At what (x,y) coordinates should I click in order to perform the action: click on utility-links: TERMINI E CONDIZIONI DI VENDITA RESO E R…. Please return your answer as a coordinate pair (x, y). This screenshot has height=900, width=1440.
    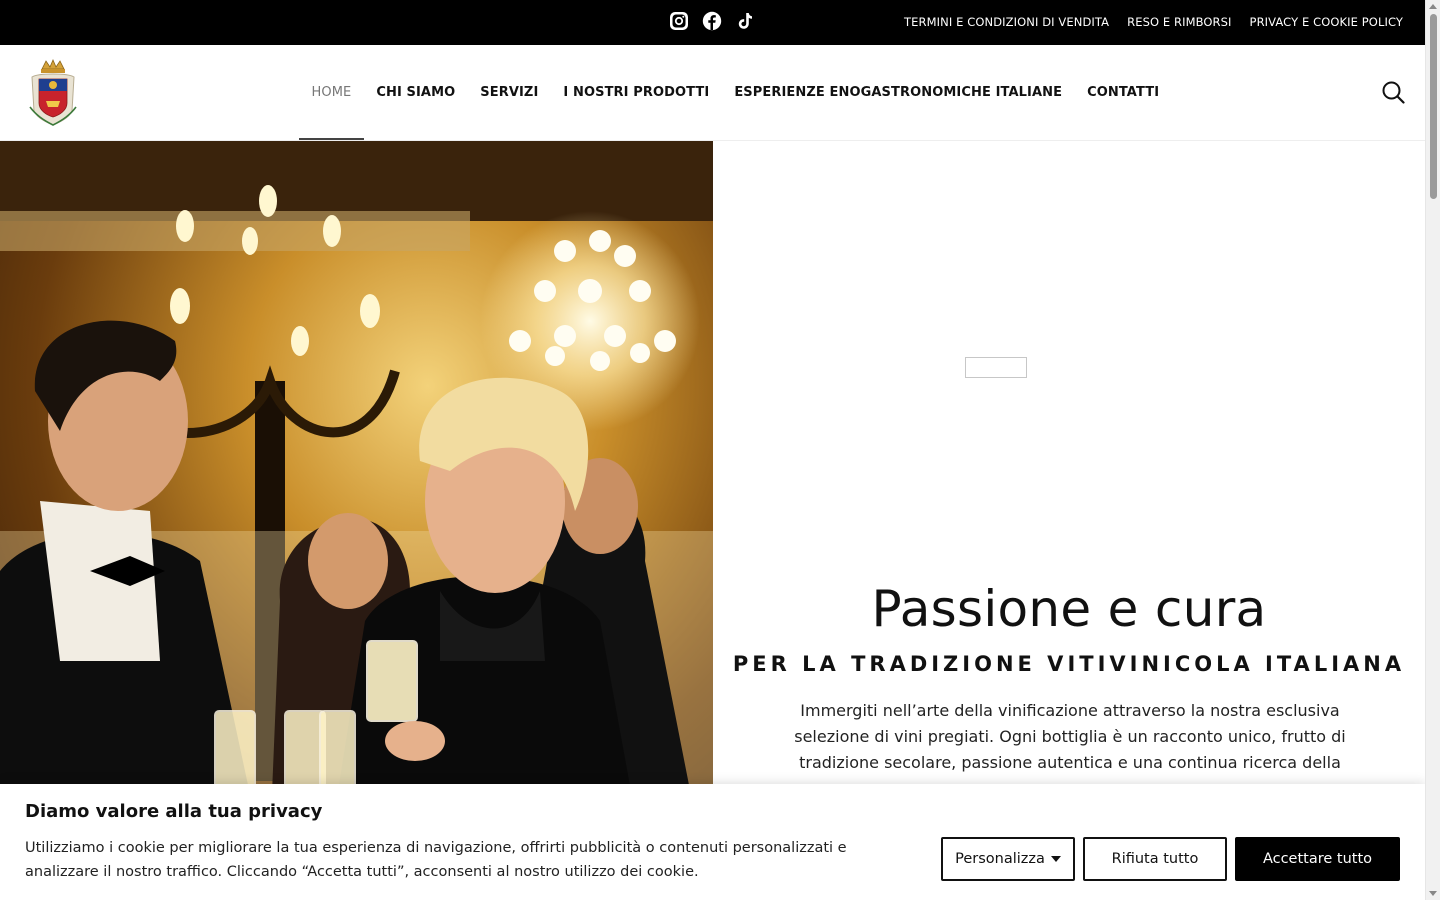
    Looking at the image, I should click on (1153, 22).